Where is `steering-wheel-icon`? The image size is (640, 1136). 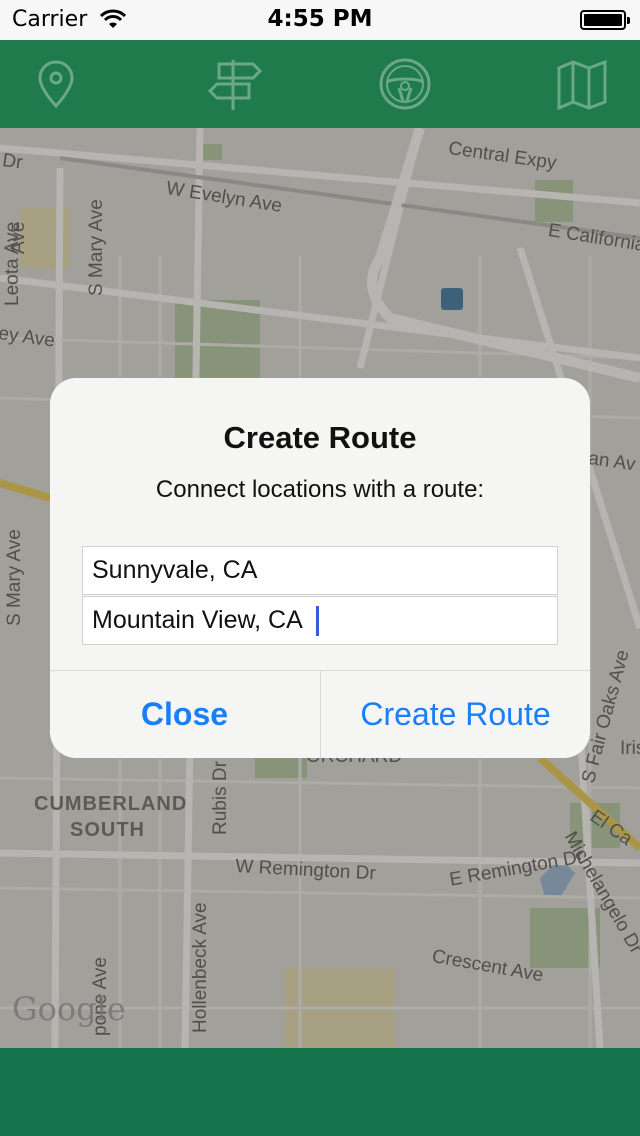 steering-wheel-icon is located at coordinates (405, 84).